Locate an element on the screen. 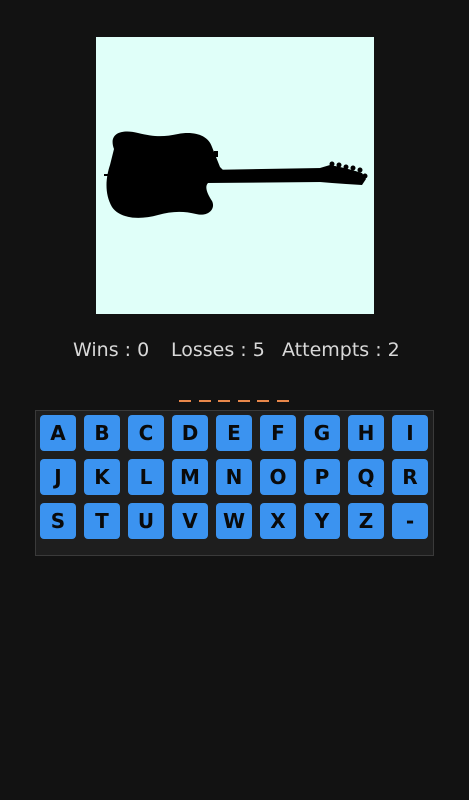 The image size is (469, 800). attempts-count: Attempts : 2 is located at coordinates (341, 350).